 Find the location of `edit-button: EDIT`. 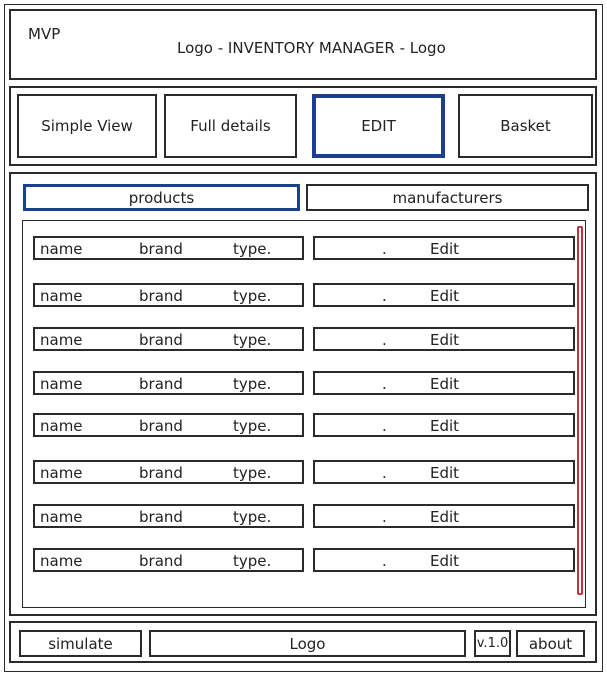

edit-button: EDIT is located at coordinates (378, 126).